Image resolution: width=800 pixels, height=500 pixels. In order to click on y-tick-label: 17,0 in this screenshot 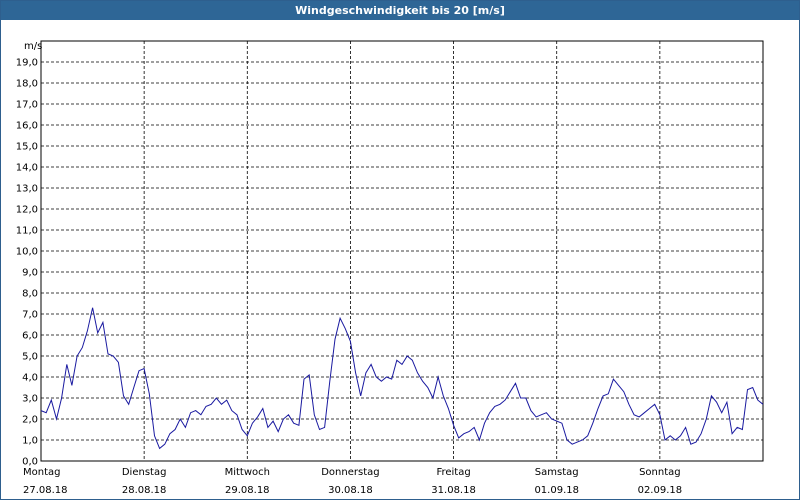, I will do `click(27, 105)`.